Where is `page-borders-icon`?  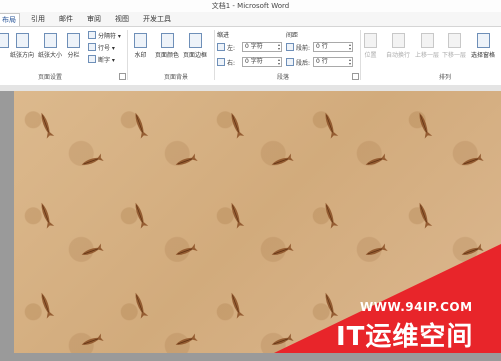
page-borders-icon is located at coordinates (195, 40).